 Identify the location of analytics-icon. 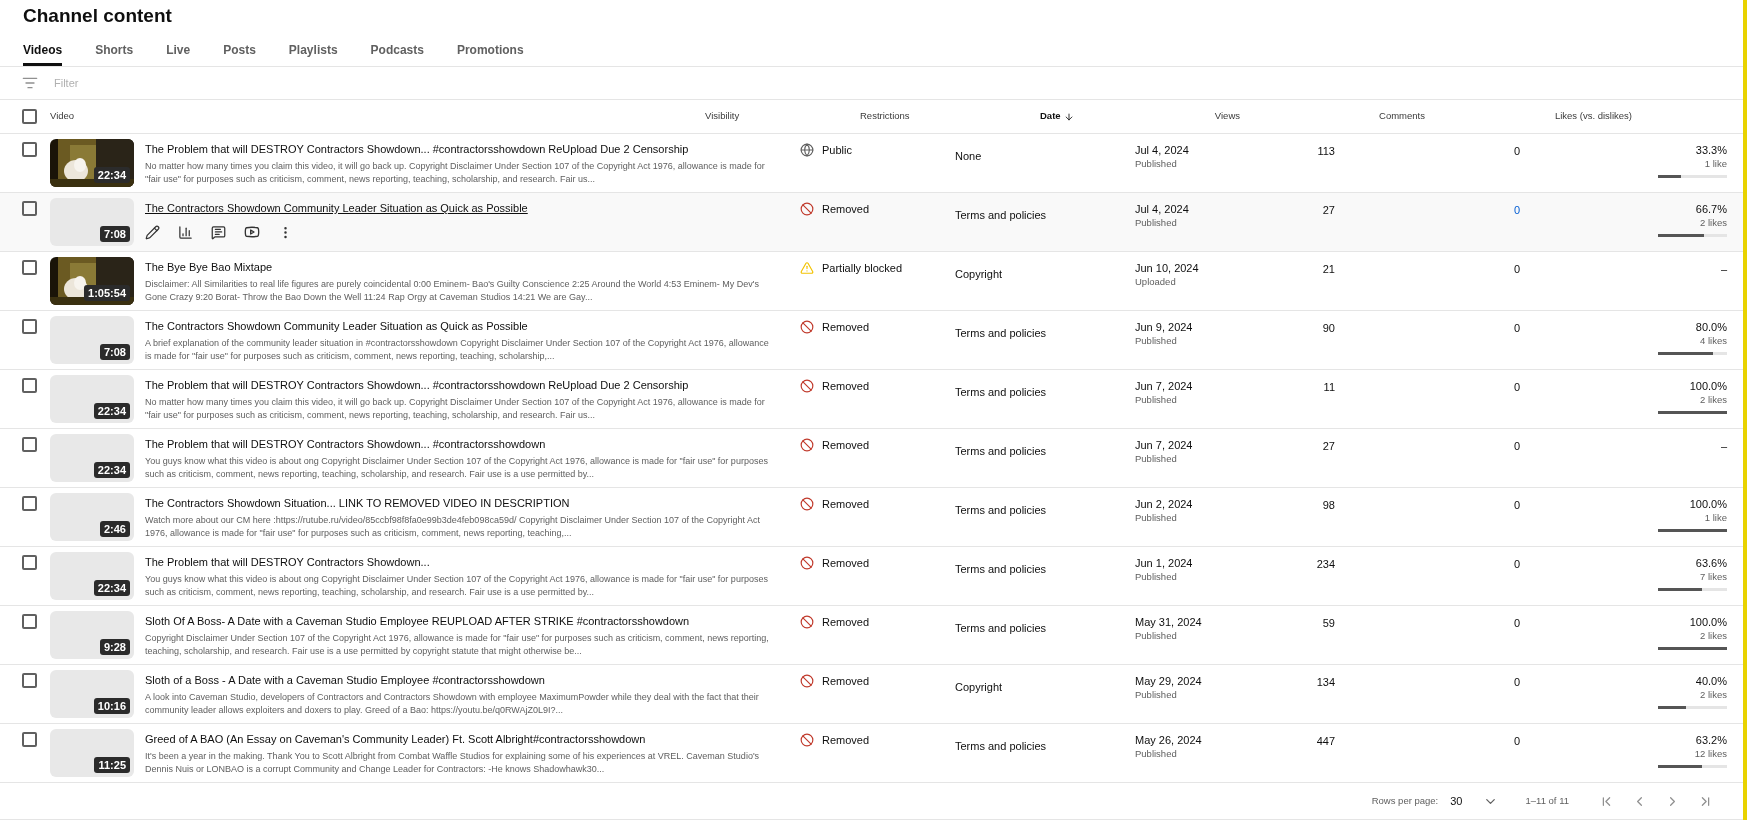
(185, 232).